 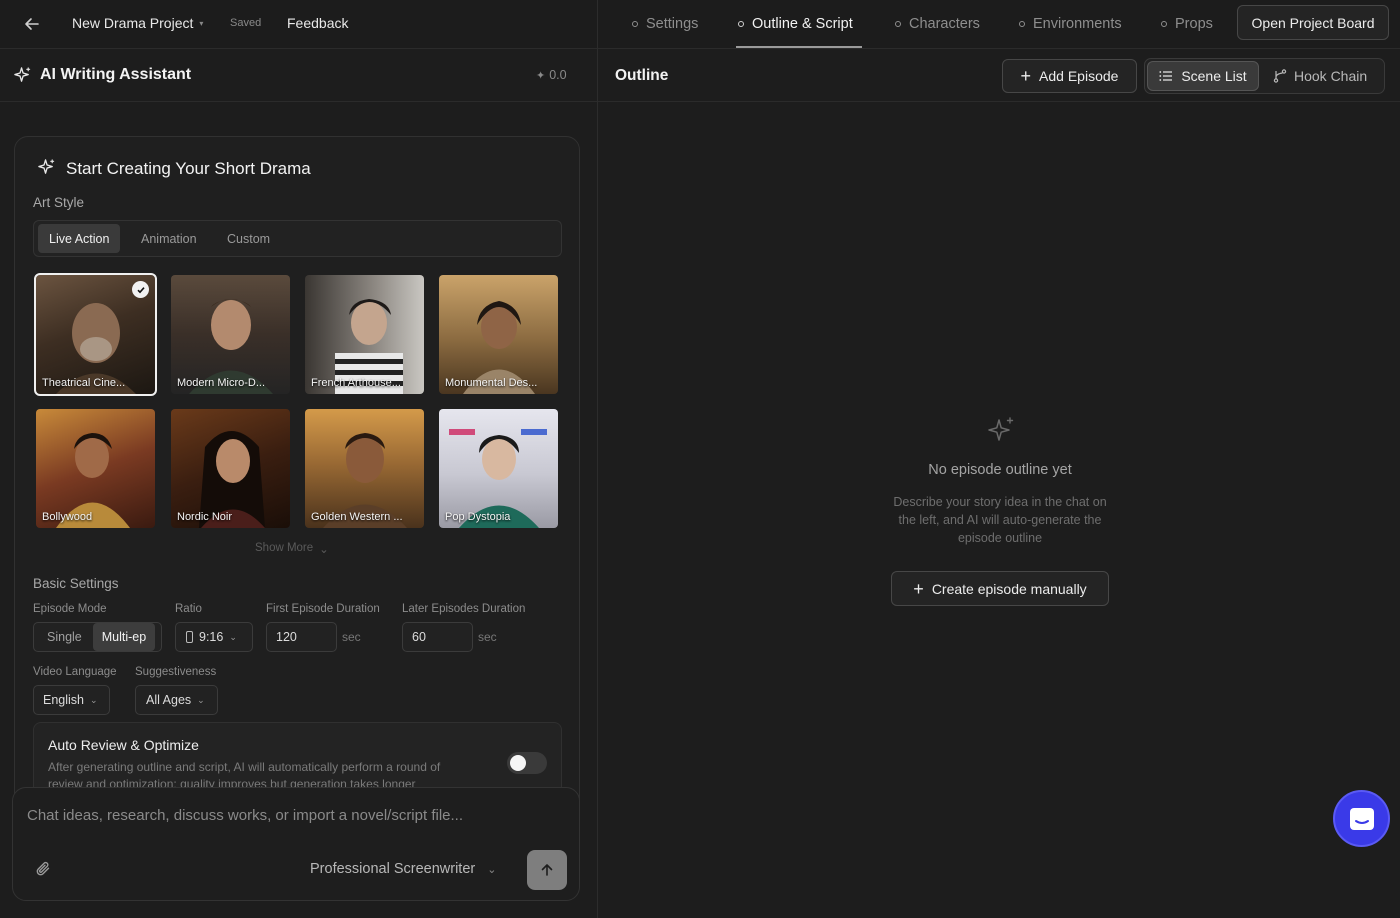 I want to click on first-duration-label: First Episode Duration, so click(x=323, y=609).